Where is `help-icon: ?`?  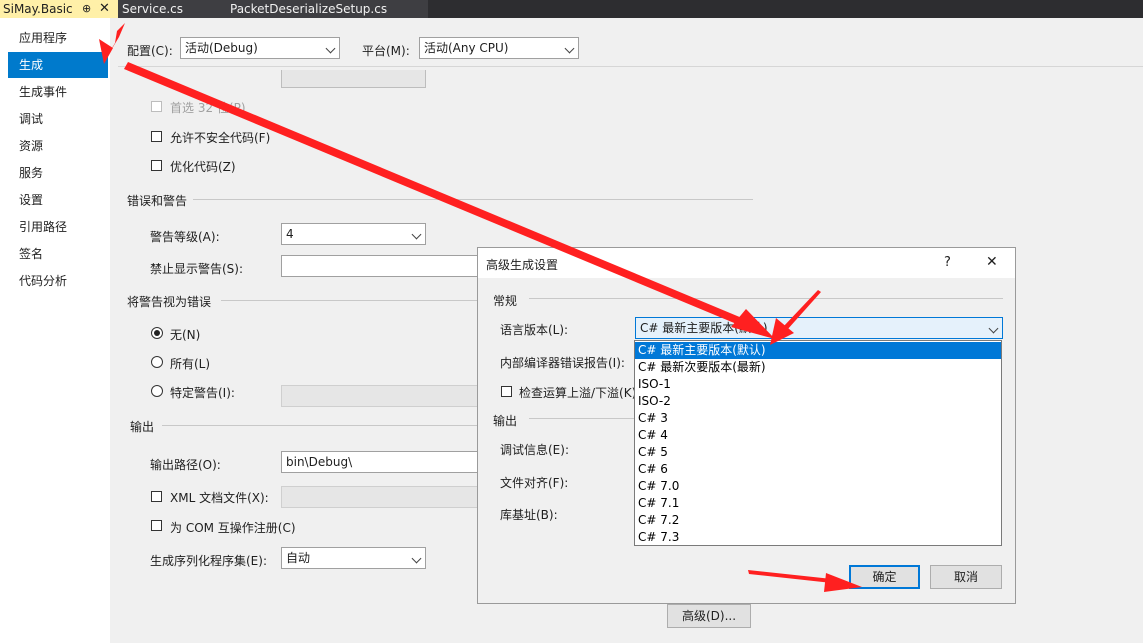 help-icon: ? is located at coordinates (947, 262).